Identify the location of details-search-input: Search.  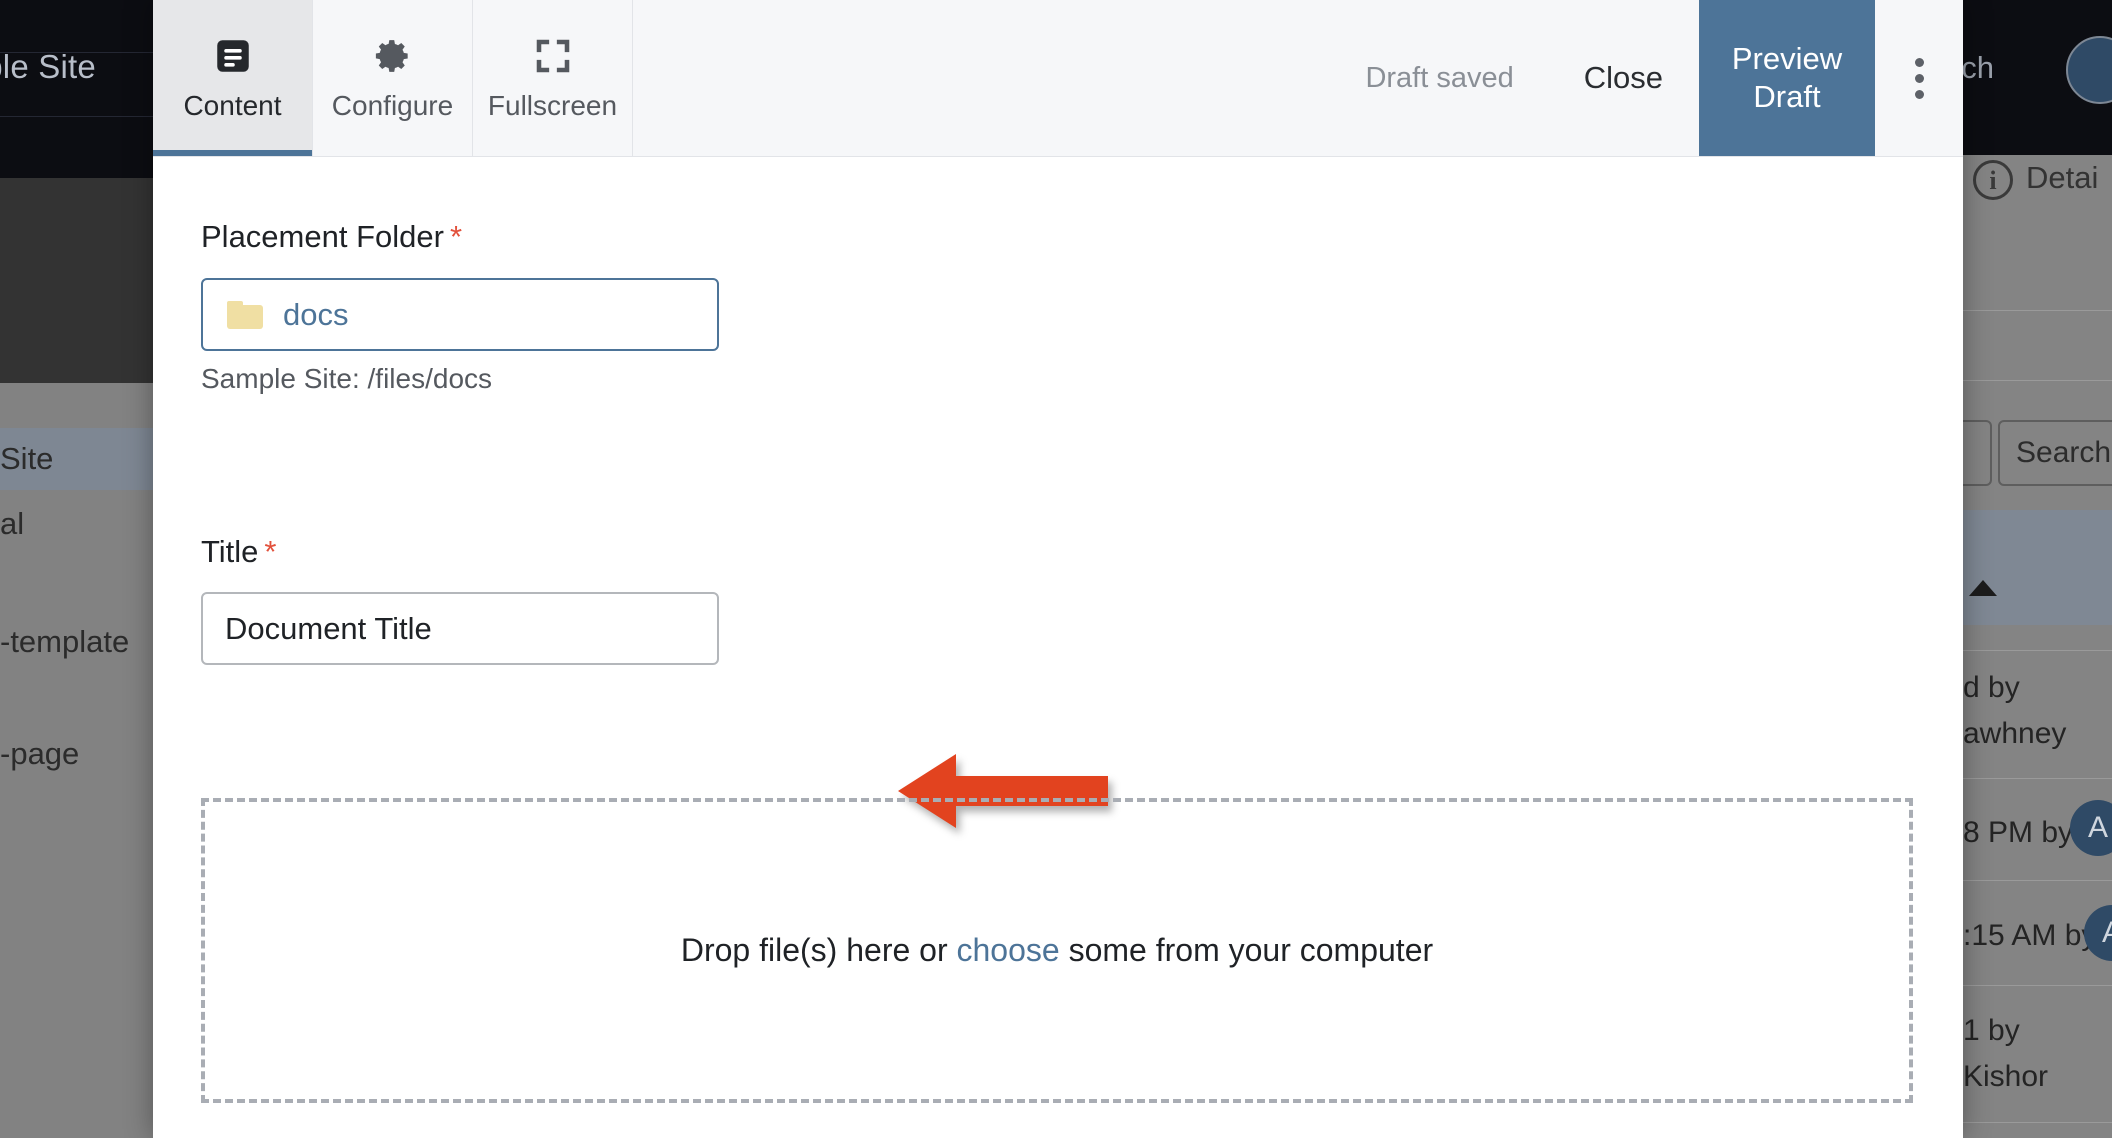
(2055, 453).